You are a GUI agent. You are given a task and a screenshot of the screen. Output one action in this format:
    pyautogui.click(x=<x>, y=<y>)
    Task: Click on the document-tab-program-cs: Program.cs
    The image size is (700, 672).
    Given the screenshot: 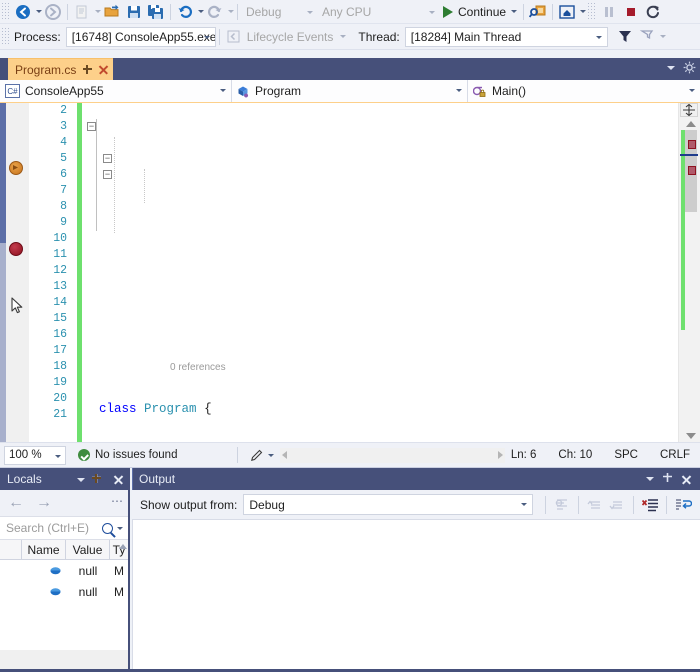 What is the action you would take?
    pyautogui.click(x=61, y=69)
    